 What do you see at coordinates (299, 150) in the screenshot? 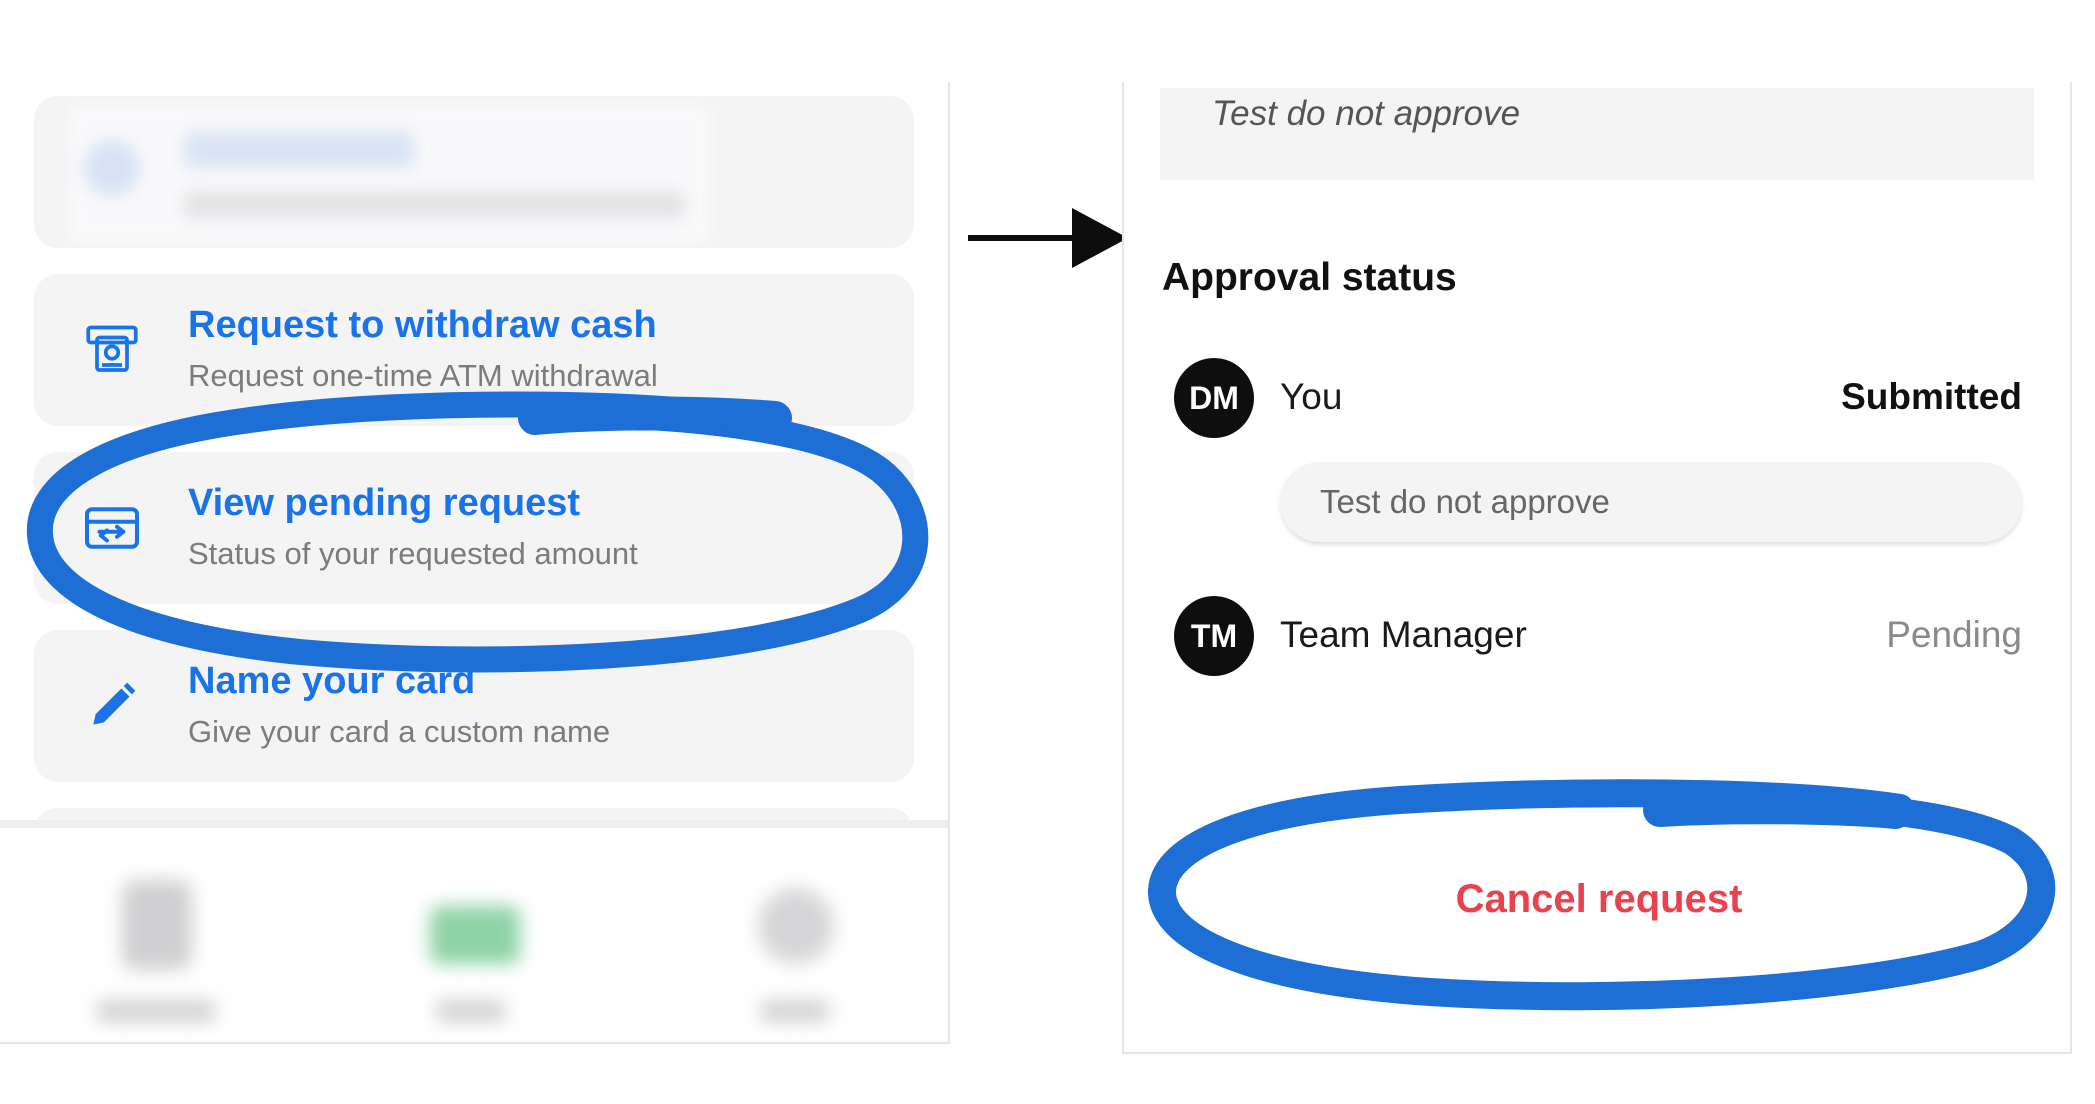
I see `blurred-title` at bounding box center [299, 150].